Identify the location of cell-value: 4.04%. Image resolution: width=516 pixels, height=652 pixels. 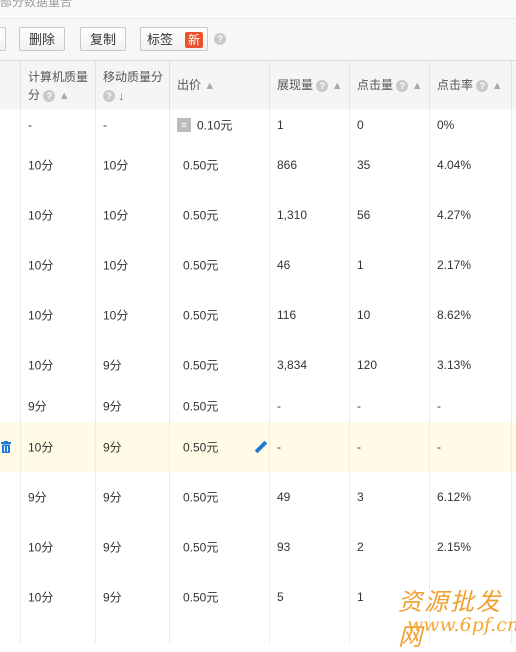
(454, 165).